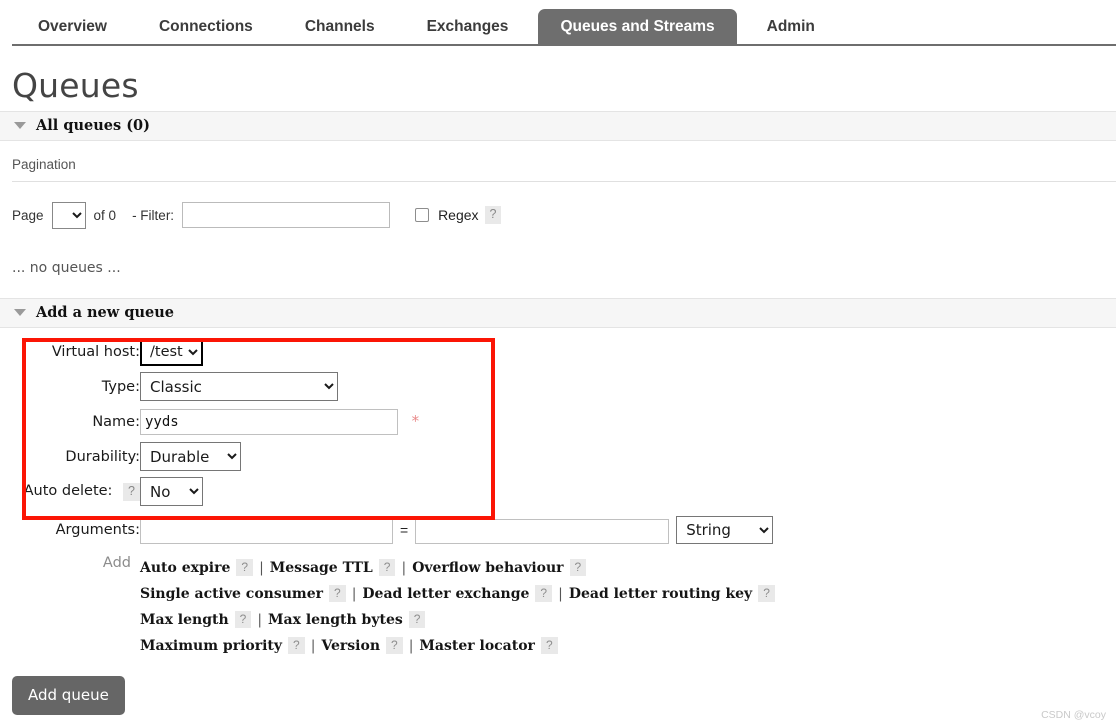 The width and height of the screenshot is (1116, 727). I want to click on filter-input, so click(286, 215).